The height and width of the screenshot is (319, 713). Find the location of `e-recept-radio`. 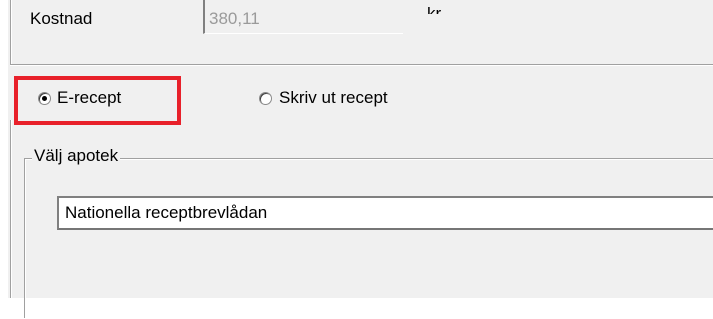

e-recept-radio is located at coordinates (44, 98).